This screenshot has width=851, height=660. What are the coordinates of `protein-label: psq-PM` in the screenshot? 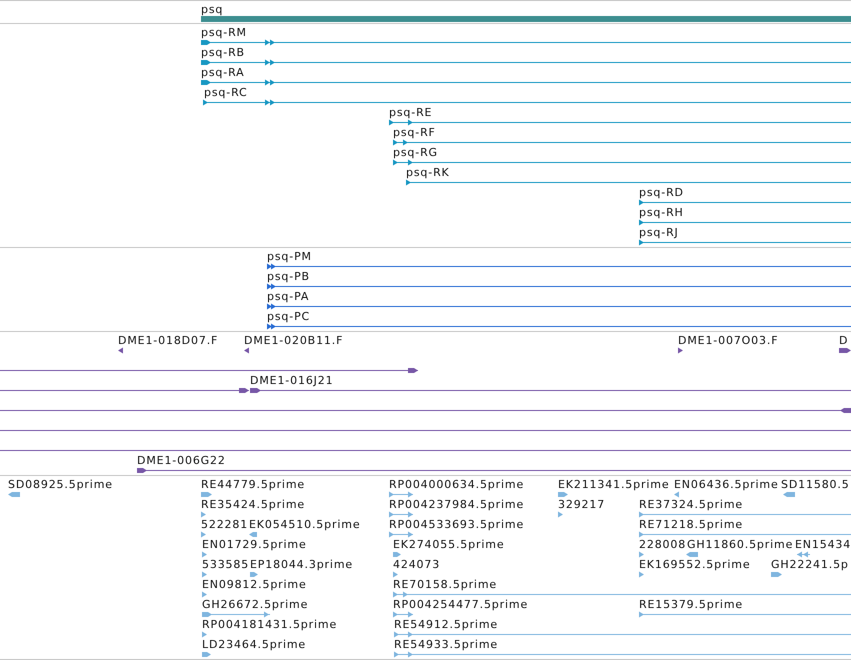 It's located at (289, 256).